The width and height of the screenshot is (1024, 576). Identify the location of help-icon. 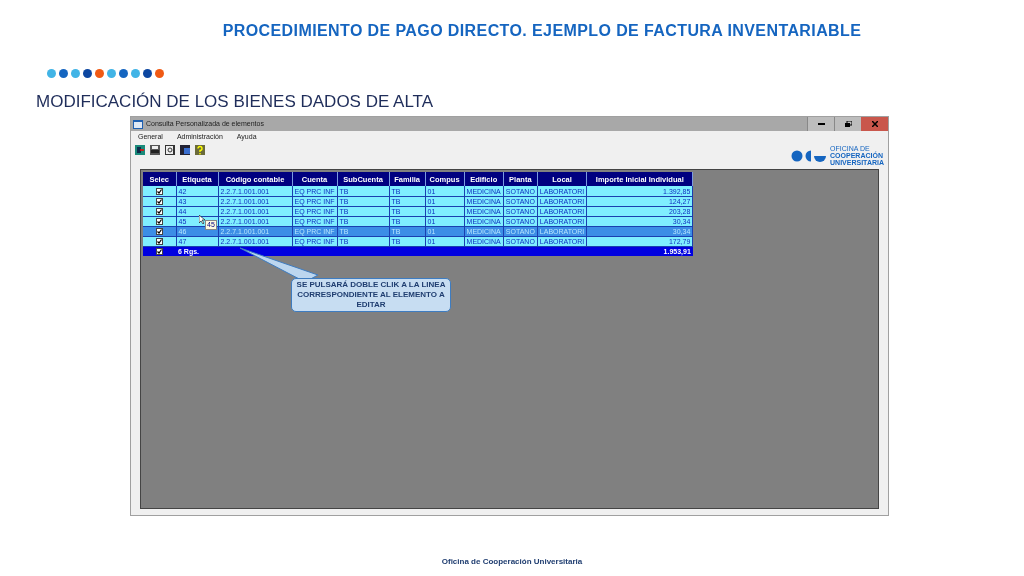
(200, 150).